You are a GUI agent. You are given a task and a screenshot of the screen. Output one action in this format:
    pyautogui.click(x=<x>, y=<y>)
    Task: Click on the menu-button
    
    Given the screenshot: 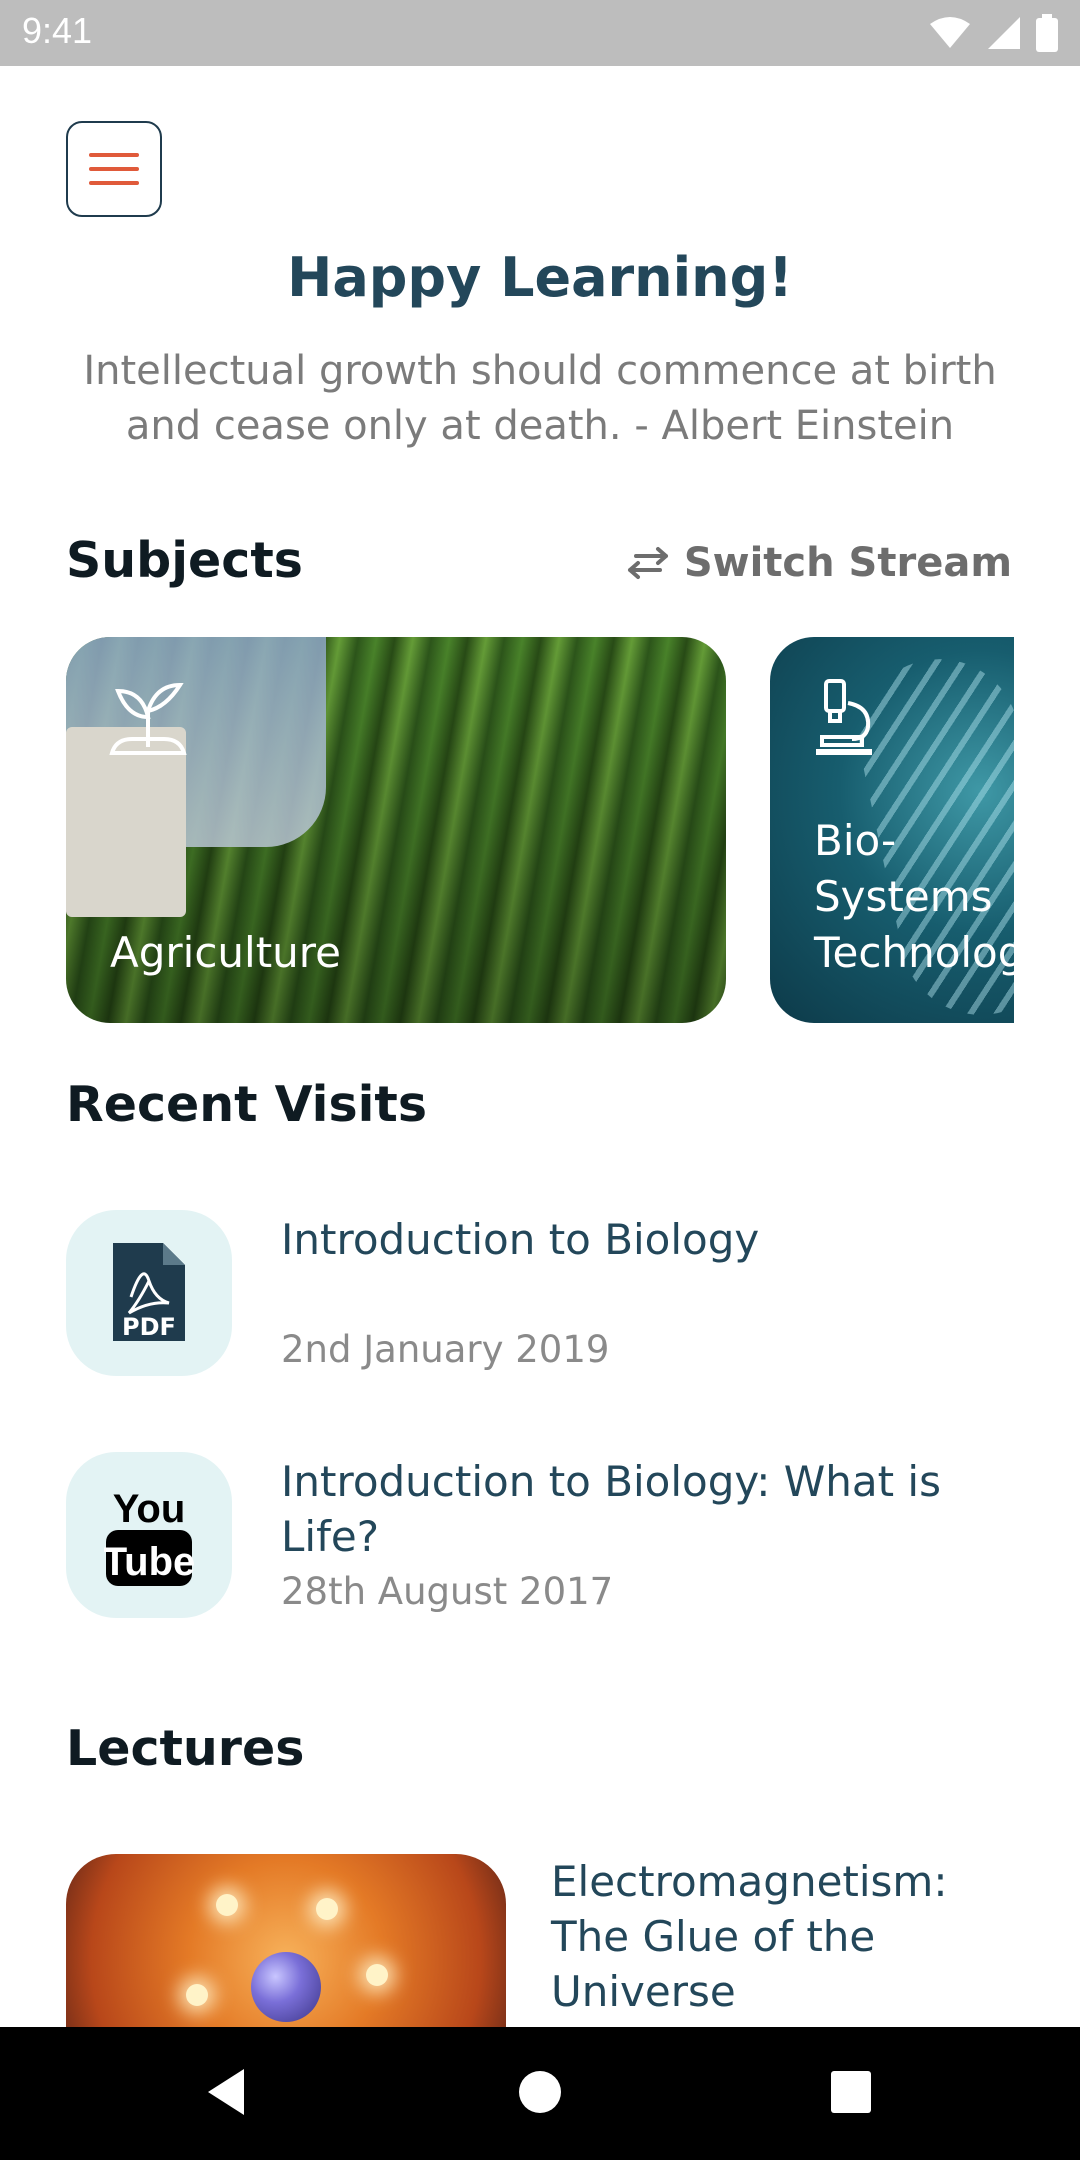 What is the action you would take?
    pyautogui.click(x=114, y=169)
    